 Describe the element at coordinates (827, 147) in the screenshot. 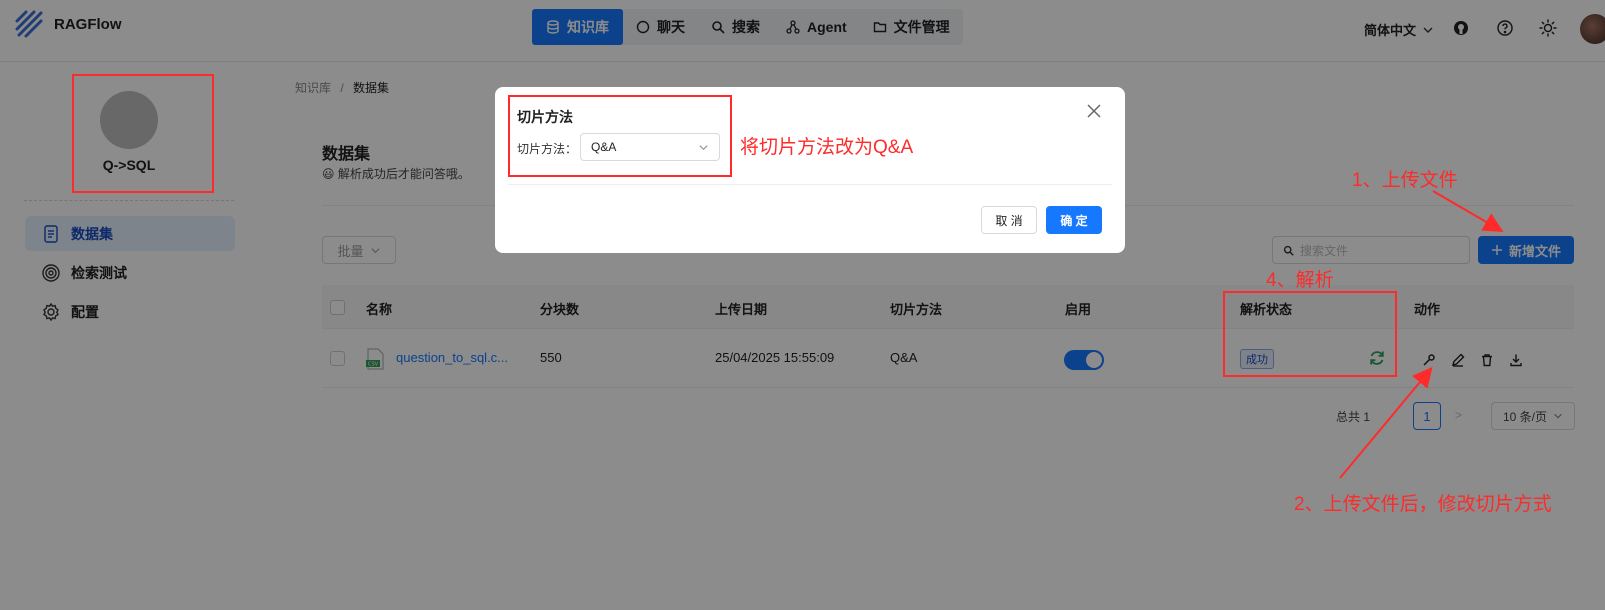

I see `annotation-modal-note: 将切片方法改为Q&A` at that location.